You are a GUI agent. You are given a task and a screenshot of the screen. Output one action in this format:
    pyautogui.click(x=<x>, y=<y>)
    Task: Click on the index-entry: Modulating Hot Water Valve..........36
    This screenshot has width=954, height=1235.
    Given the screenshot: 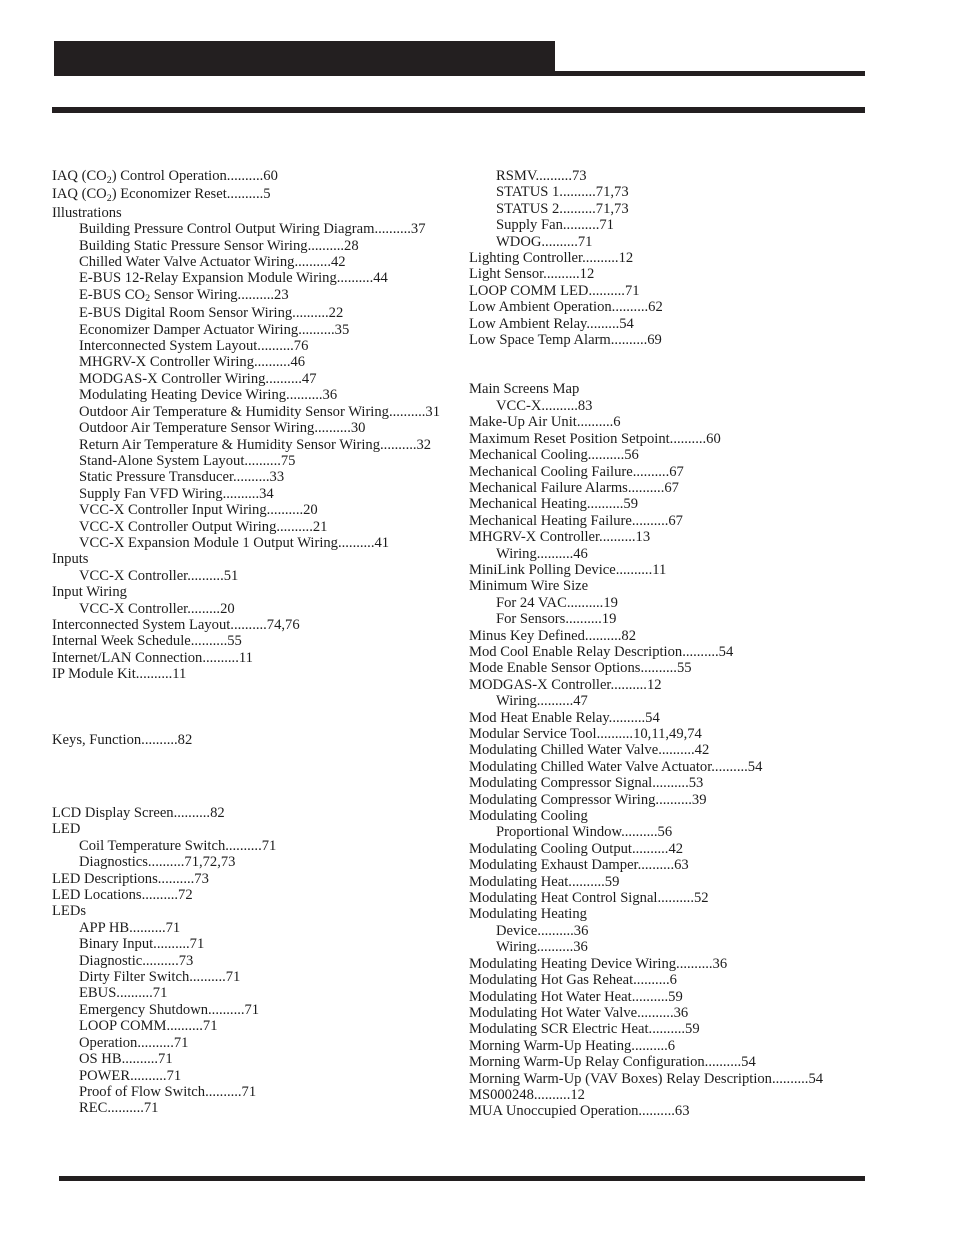 What is the action you would take?
    pyautogui.click(x=679, y=1013)
    